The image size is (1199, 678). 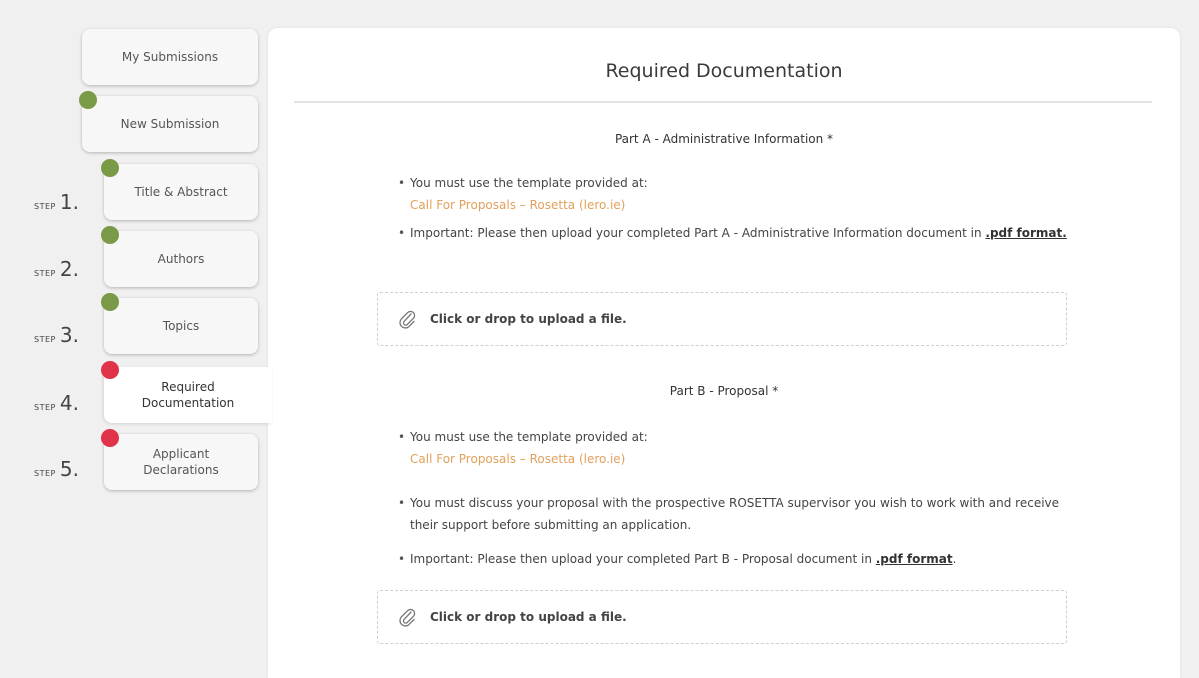 What do you see at coordinates (1026, 233) in the screenshot?
I see `pdf-format-note: .pdf format.` at bounding box center [1026, 233].